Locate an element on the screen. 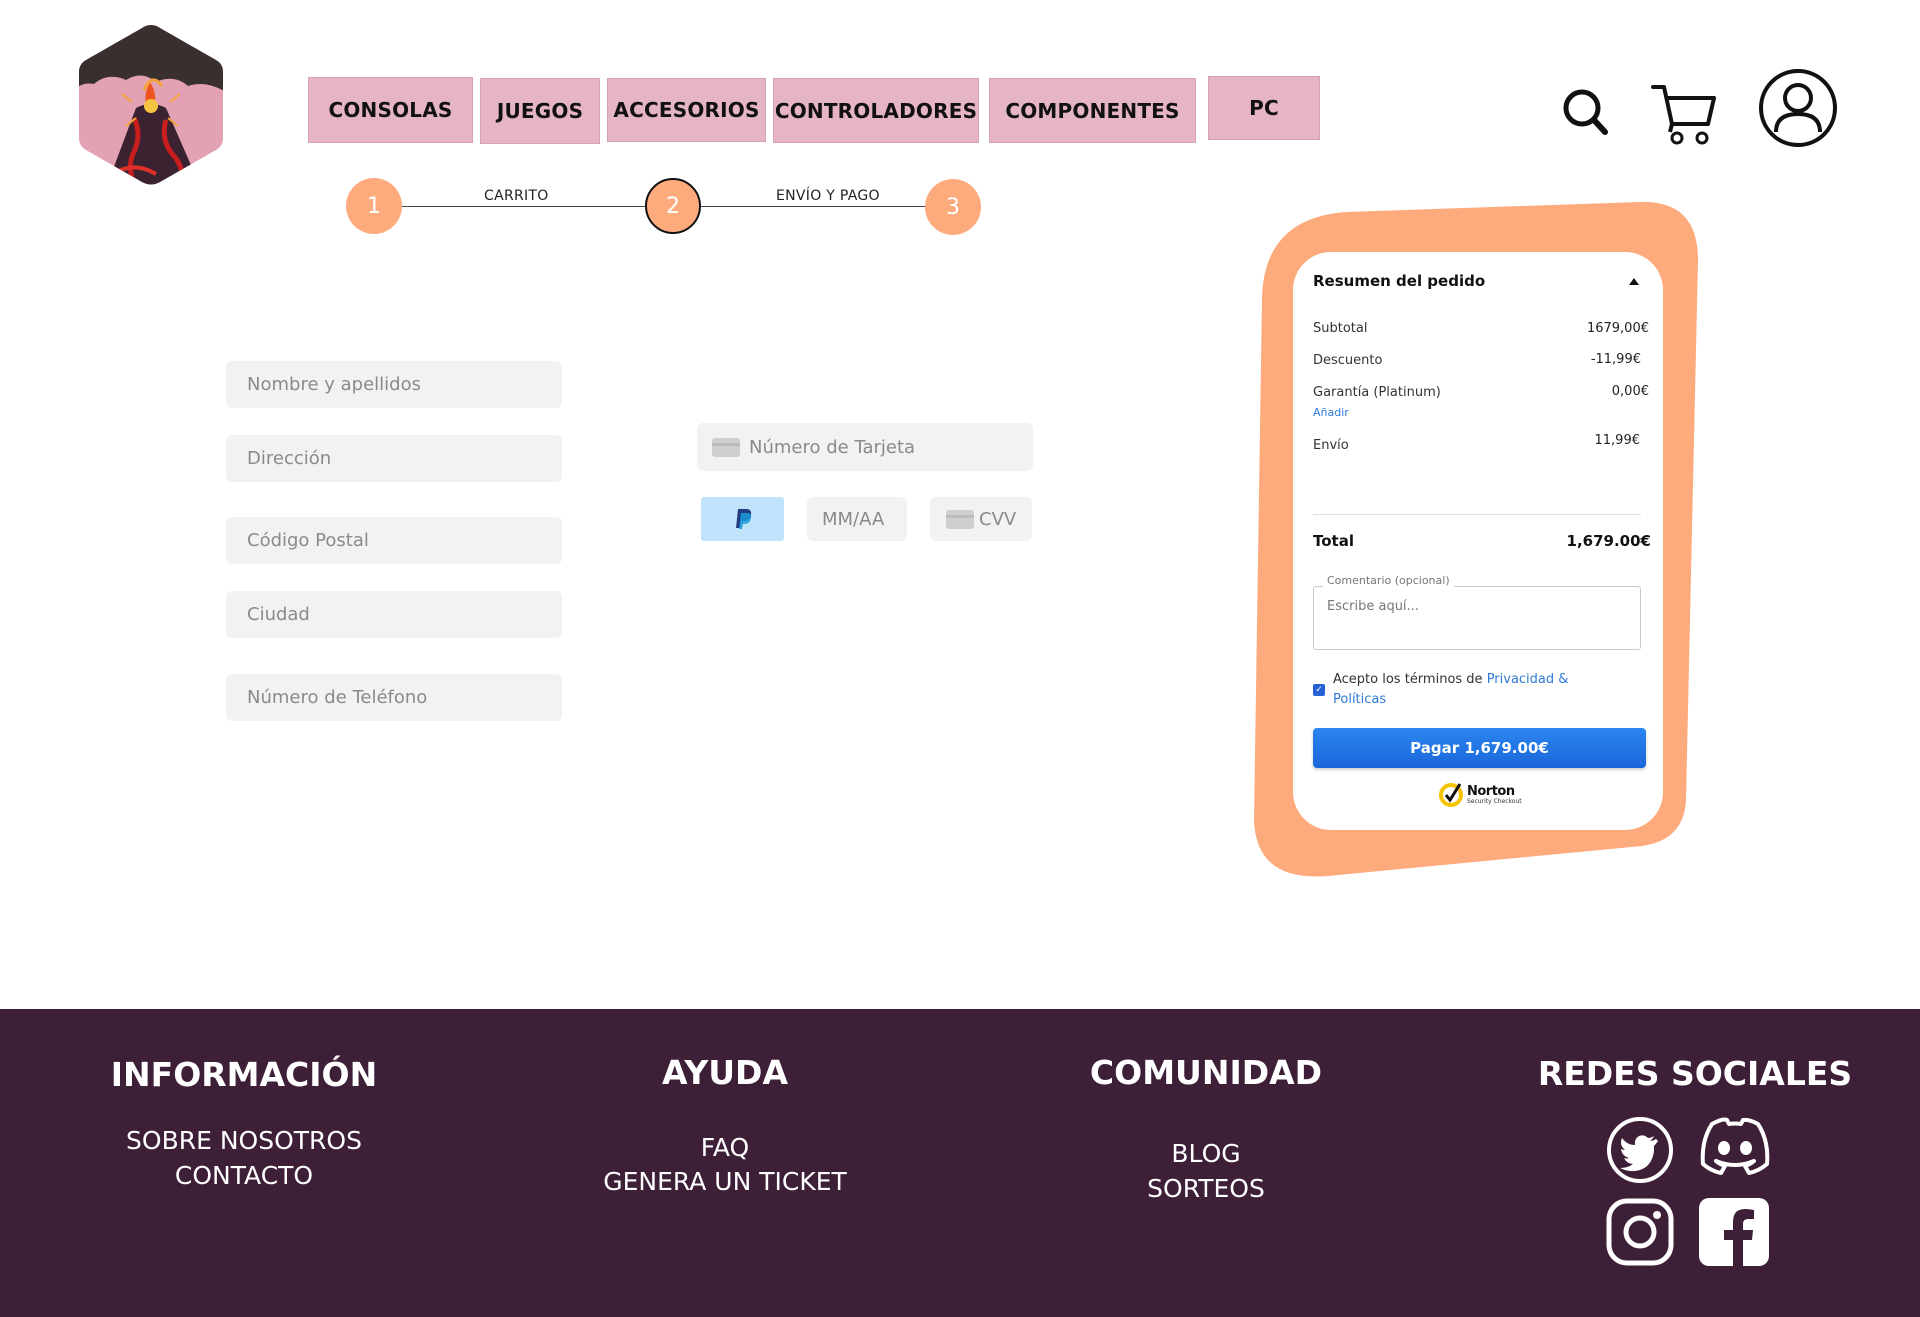 This screenshot has height=1317, width=1920. step-2: 2 is located at coordinates (673, 206).